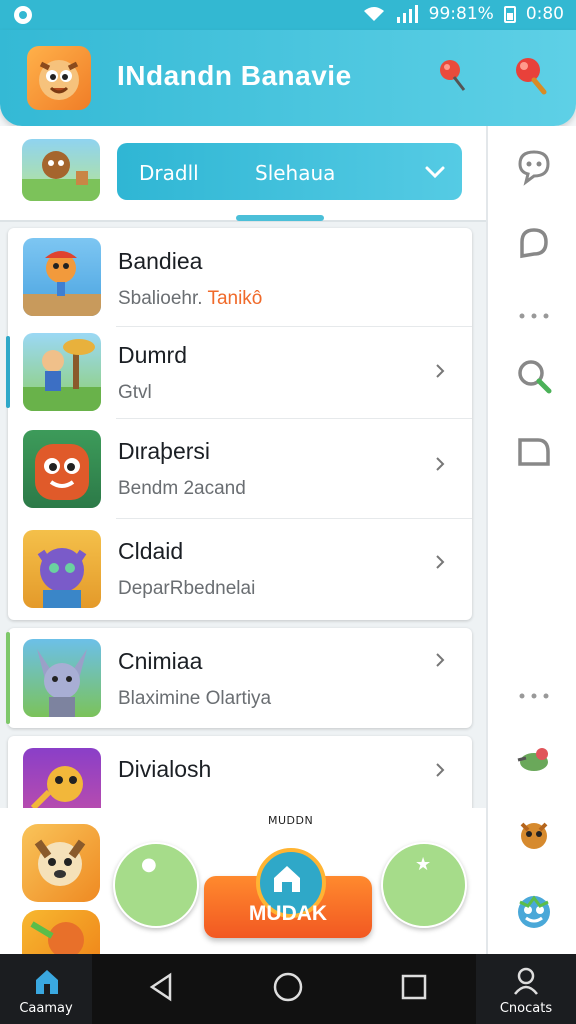  What do you see at coordinates (239, 372) in the screenshot?
I see `list-item: Dumrd Gtvl` at bounding box center [239, 372].